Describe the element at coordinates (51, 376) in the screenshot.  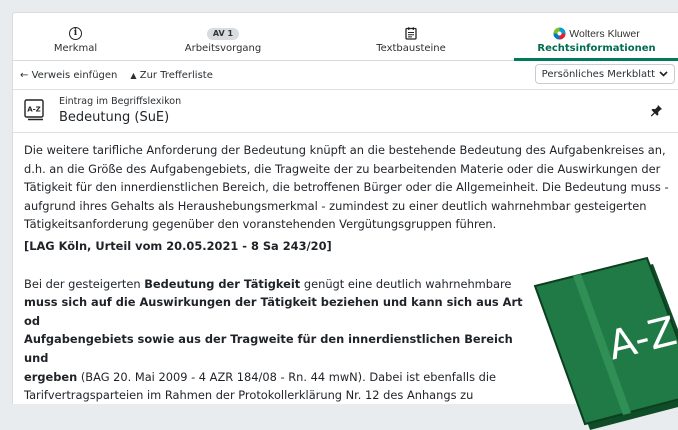
I see `p2-bold-line4: ergeben` at that location.